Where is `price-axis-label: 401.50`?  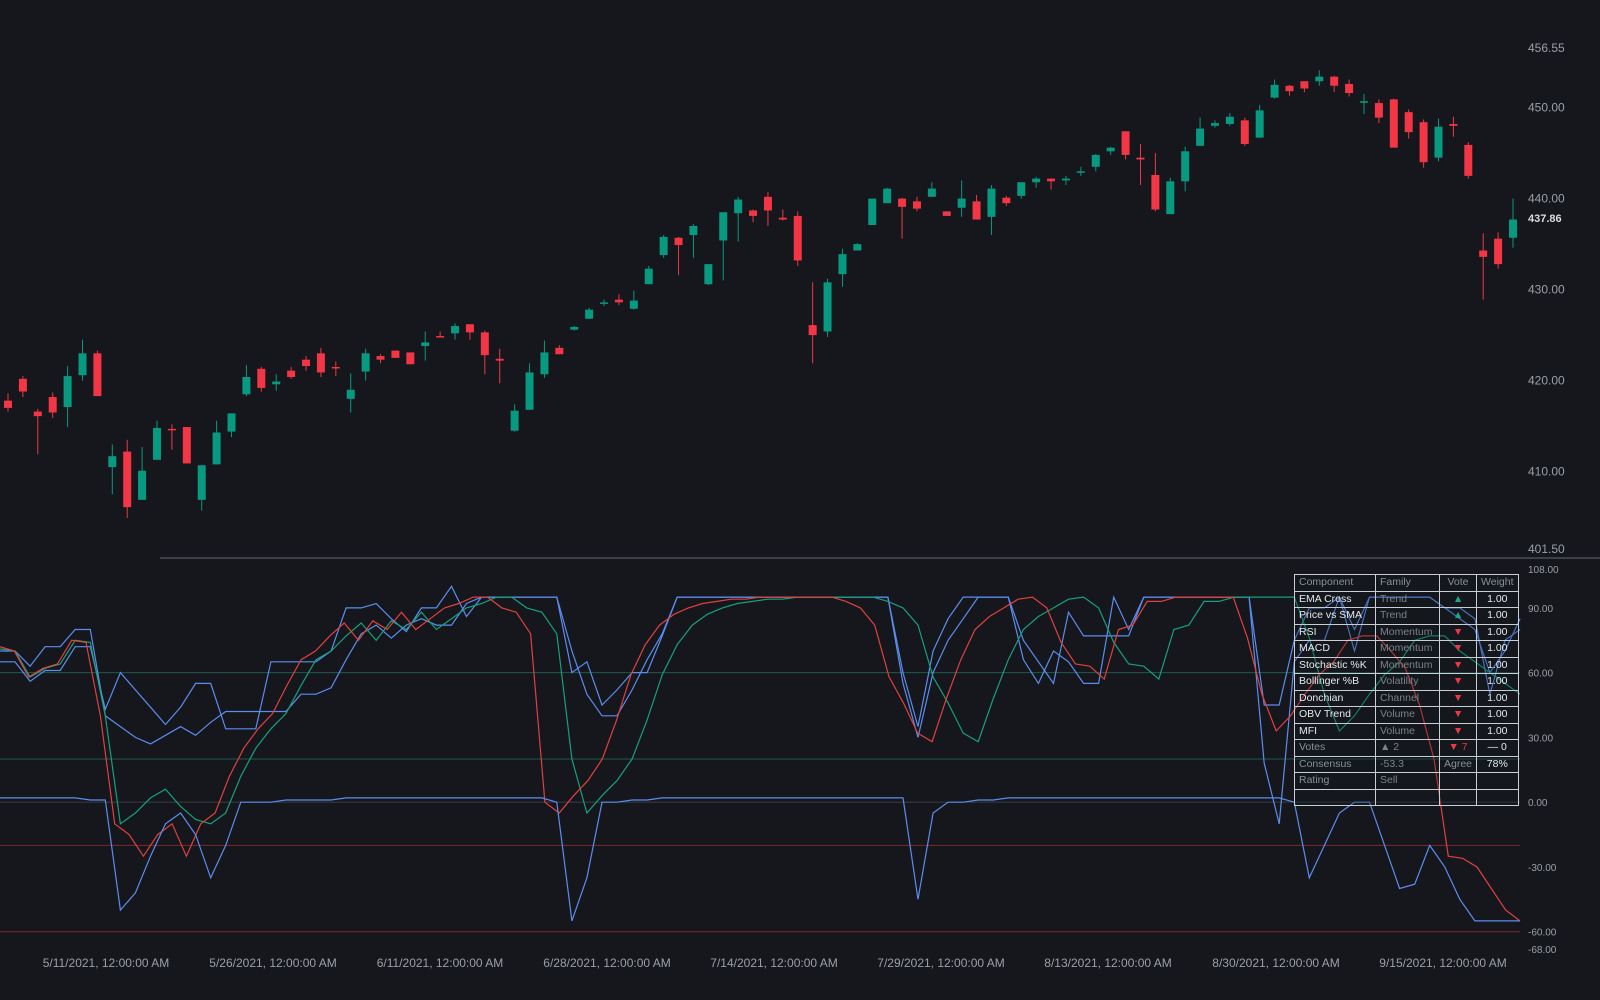 price-axis-label: 401.50 is located at coordinates (1546, 549).